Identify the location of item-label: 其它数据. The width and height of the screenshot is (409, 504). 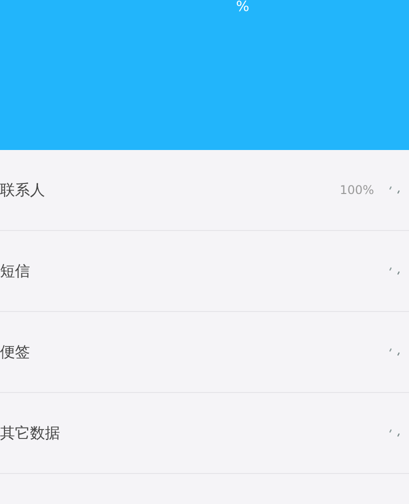
(30, 433).